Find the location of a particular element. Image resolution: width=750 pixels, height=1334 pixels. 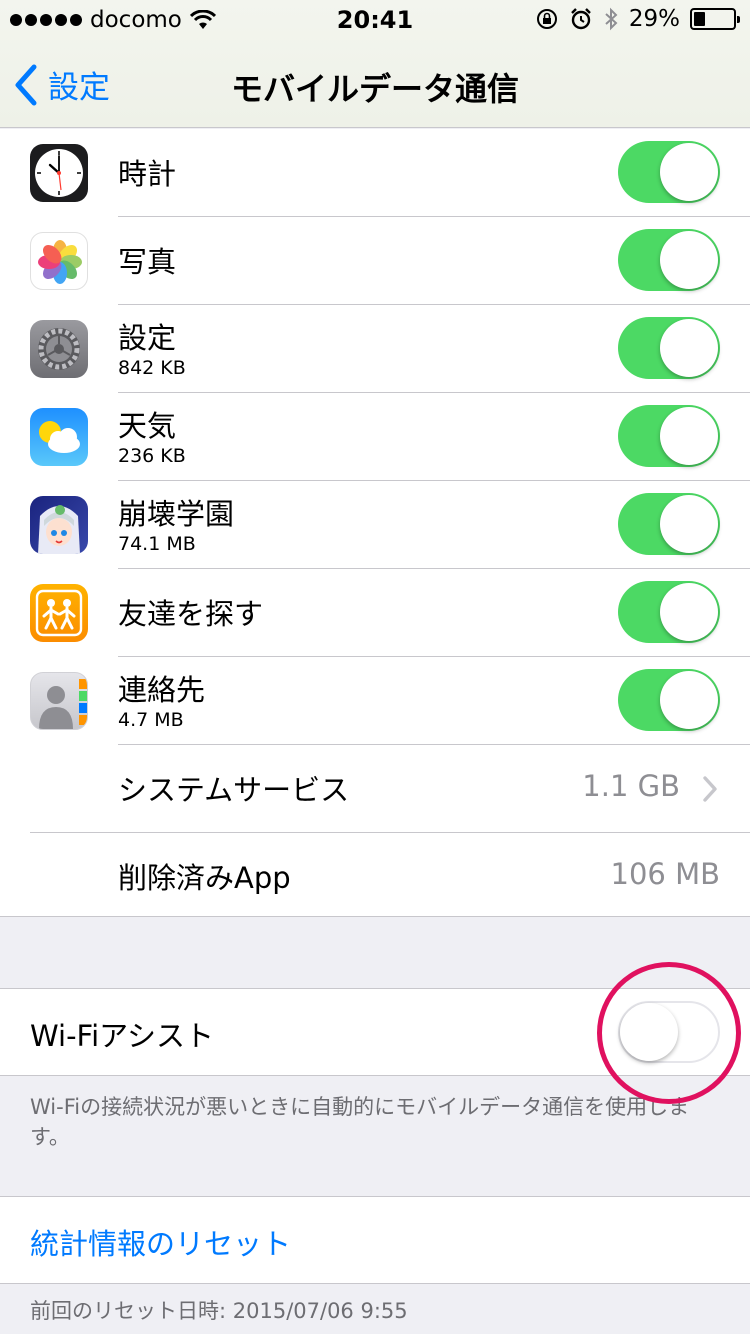

app-toggle-find-friends is located at coordinates (669, 612).